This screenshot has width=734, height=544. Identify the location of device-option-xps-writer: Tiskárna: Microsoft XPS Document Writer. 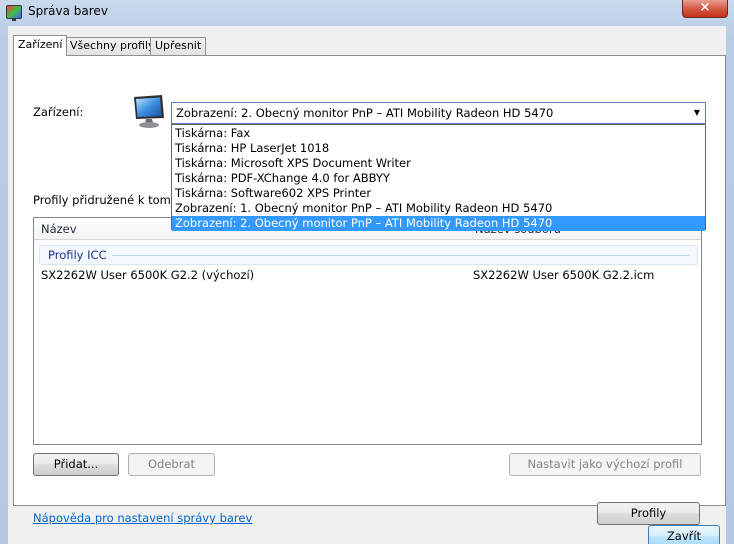
(438, 163).